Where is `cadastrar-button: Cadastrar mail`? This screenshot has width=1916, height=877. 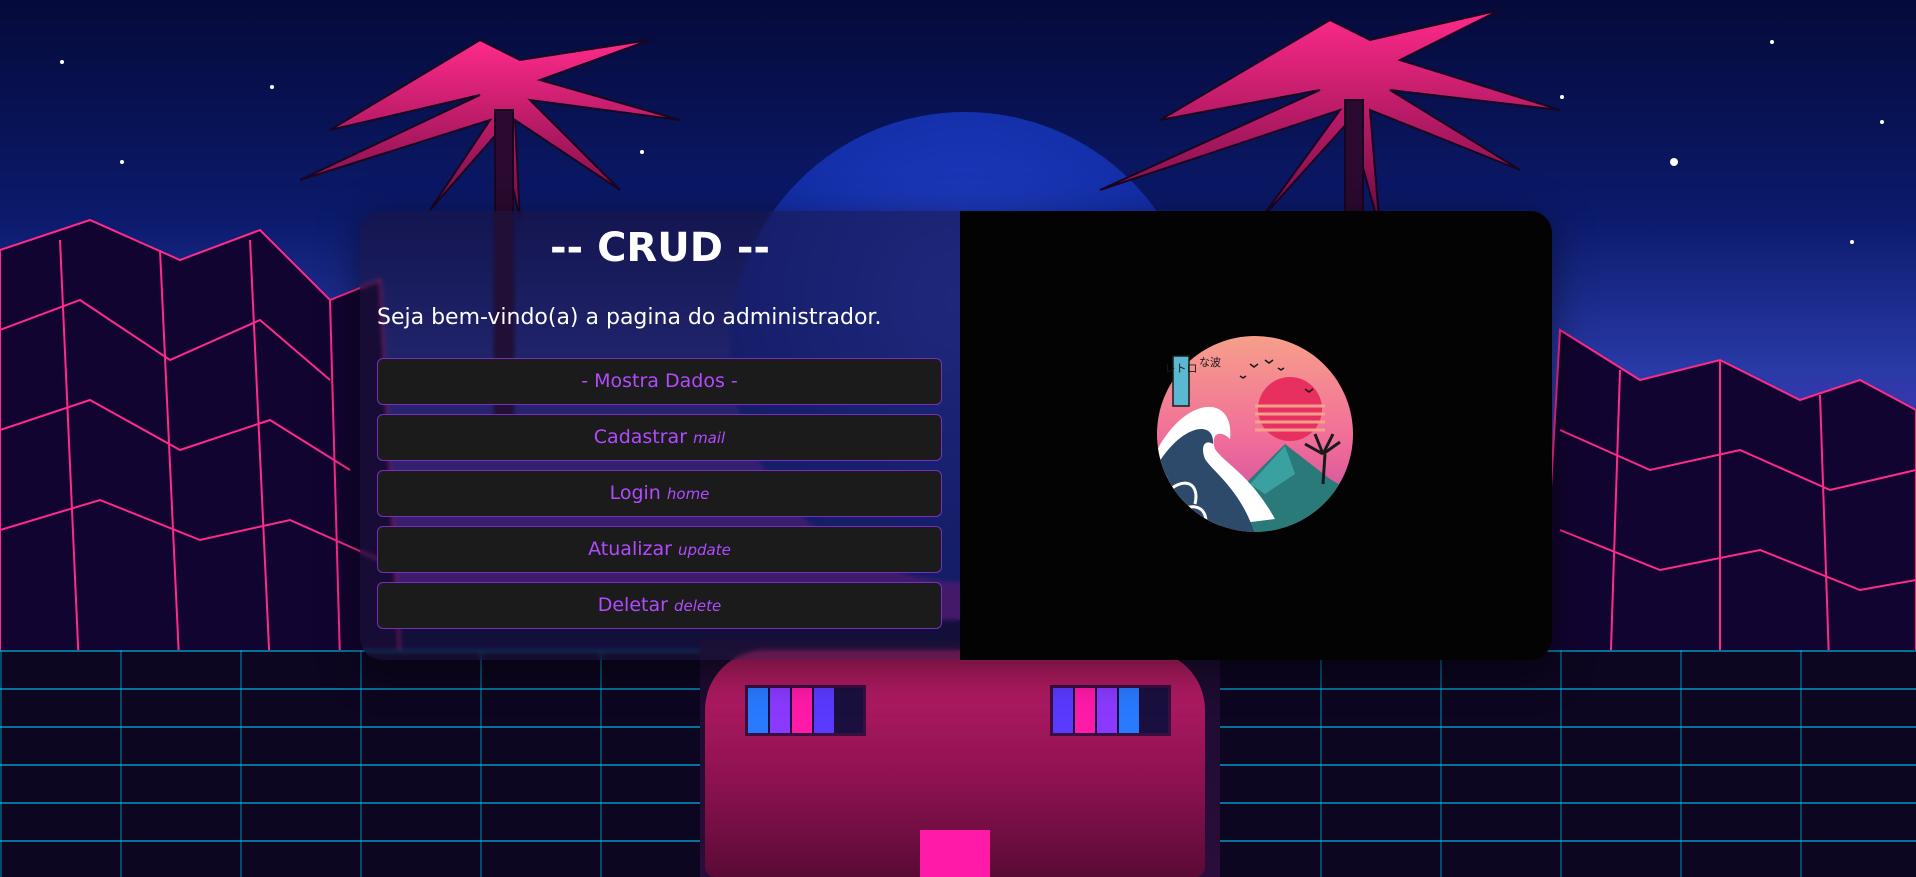 cadastrar-button: Cadastrar mail is located at coordinates (659, 437).